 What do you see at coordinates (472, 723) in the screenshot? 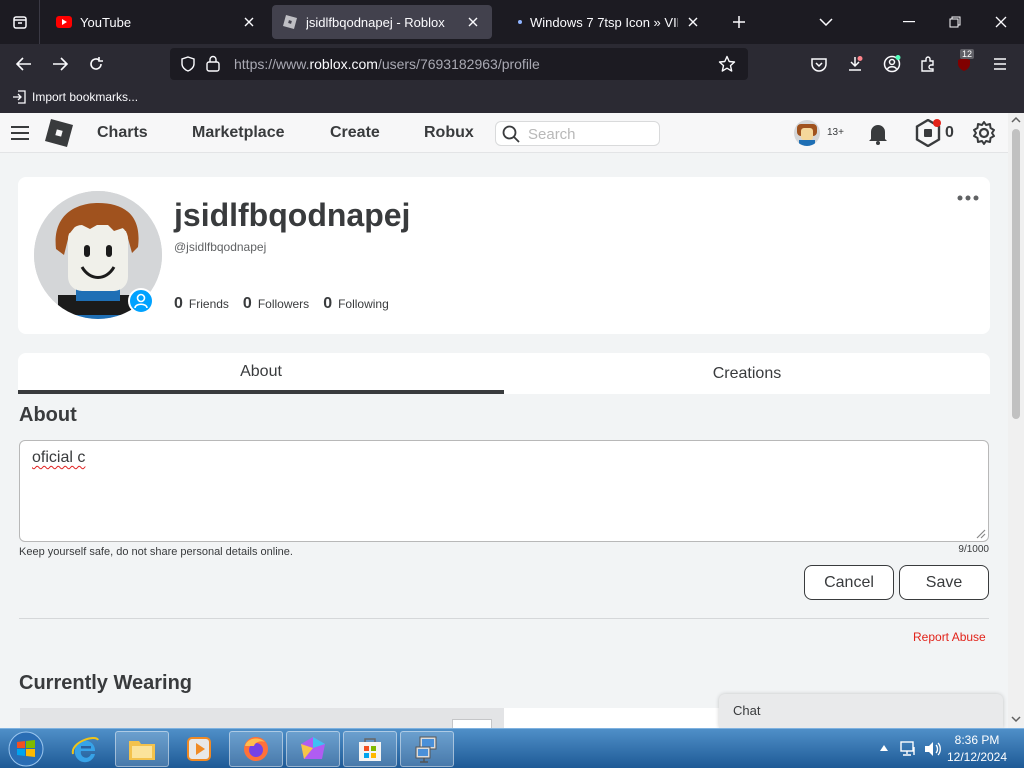
I see `2d-3d-toggle-button` at bounding box center [472, 723].